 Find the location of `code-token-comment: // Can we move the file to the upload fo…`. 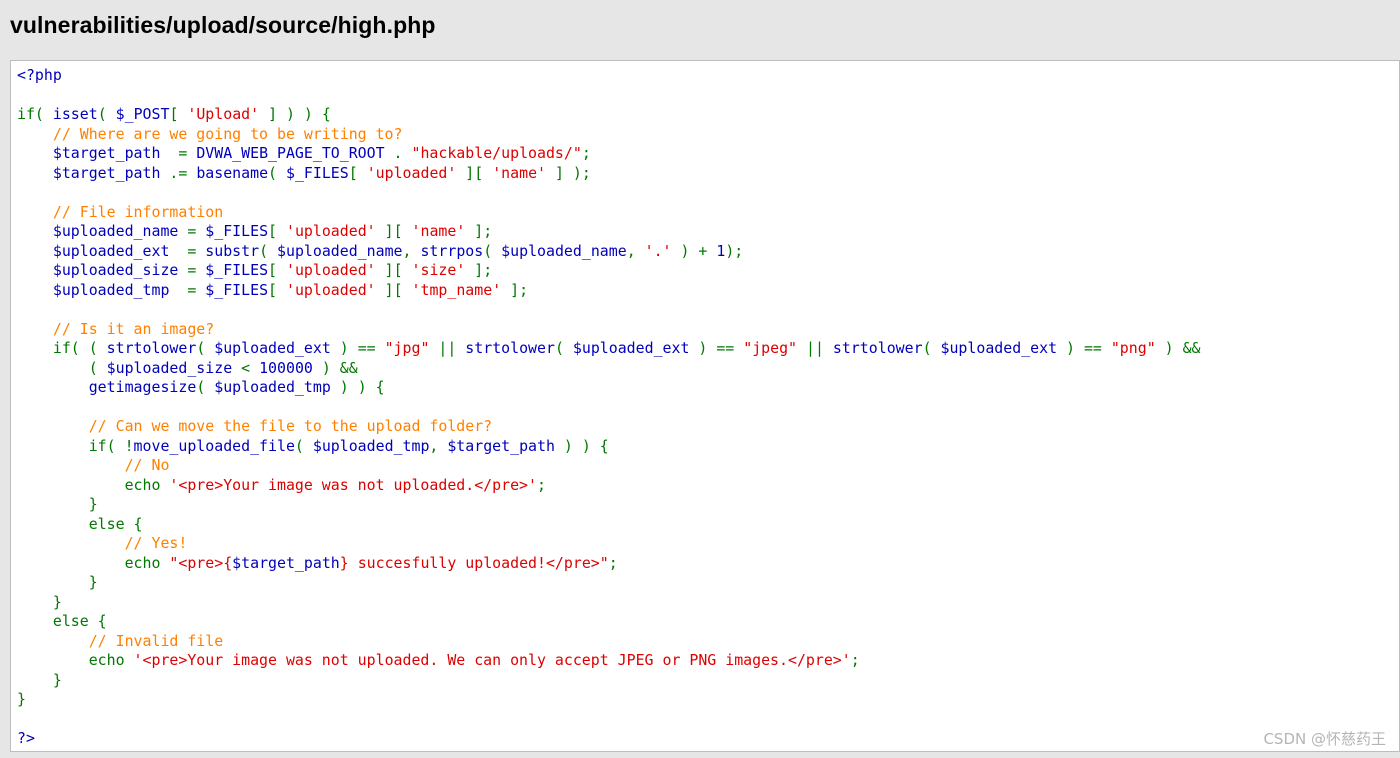

code-token-comment: // Can we move the file to the upload fo… is located at coordinates (255, 426).